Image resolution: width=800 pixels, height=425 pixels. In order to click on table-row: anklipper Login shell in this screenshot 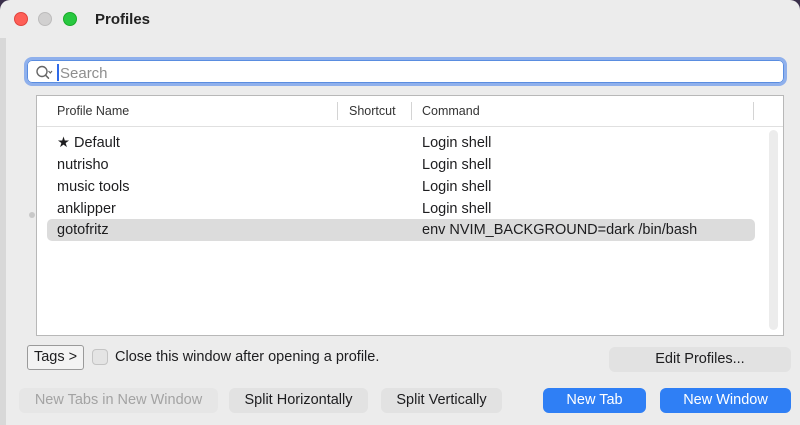, I will do `click(401, 209)`.